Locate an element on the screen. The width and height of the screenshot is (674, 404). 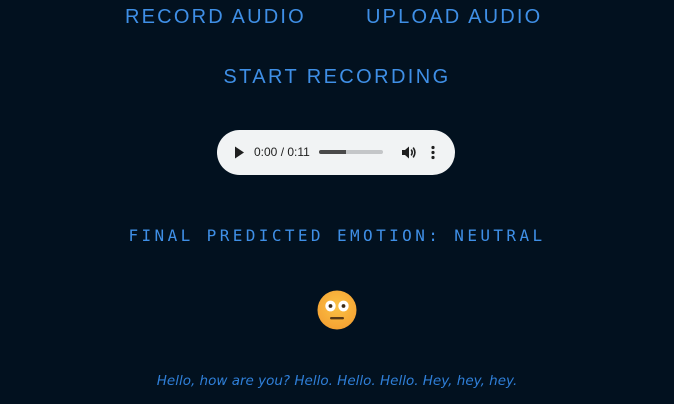
time-display: 0:00 / 0:11 is located at coordinates (282, 152).